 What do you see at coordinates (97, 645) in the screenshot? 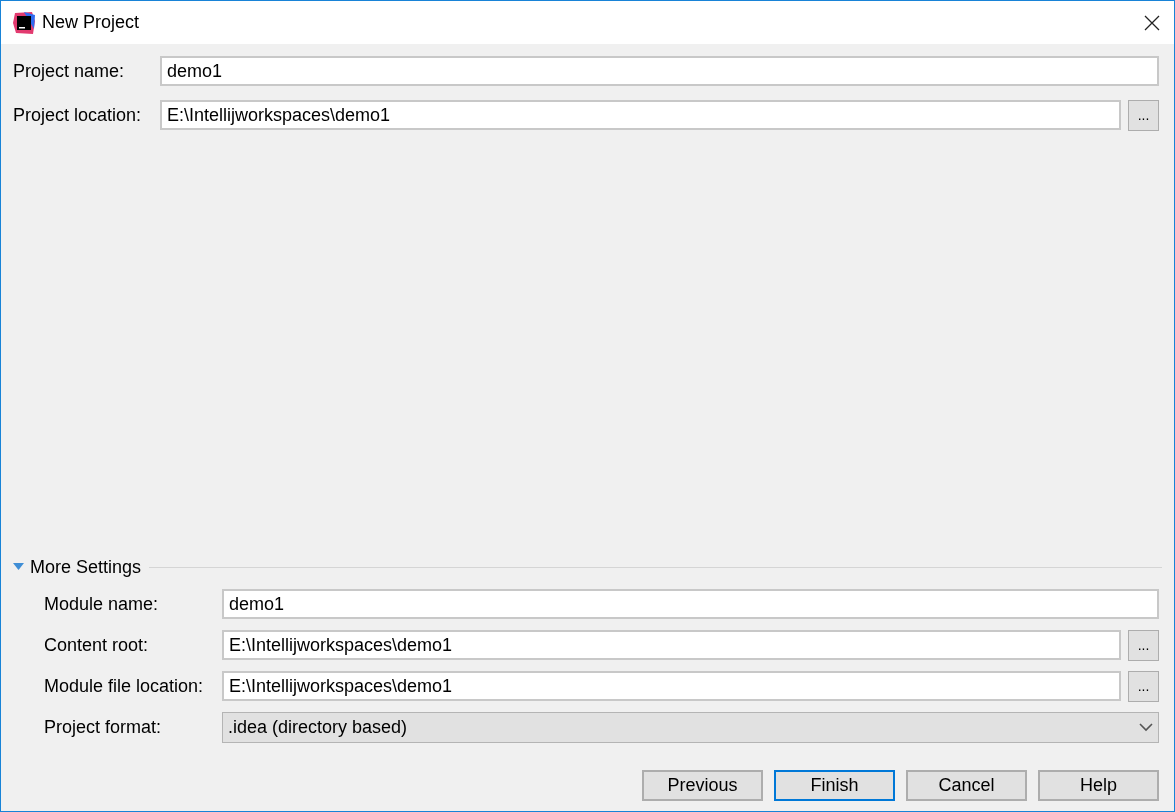
I see `field-label: Content root:` at bounding box center [97, 645].